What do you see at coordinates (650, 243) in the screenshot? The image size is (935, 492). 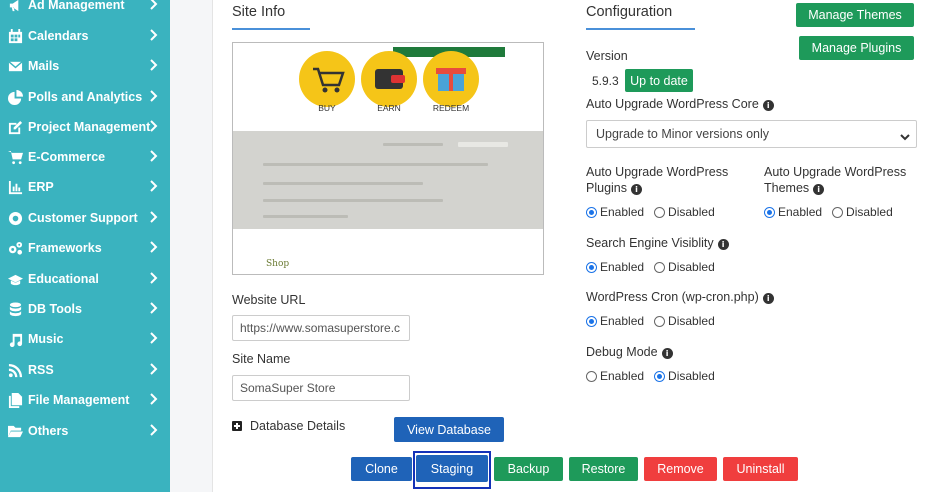 I see `search-visibility-text: Search Engine Visiblity` at bounding box center [650, 243].